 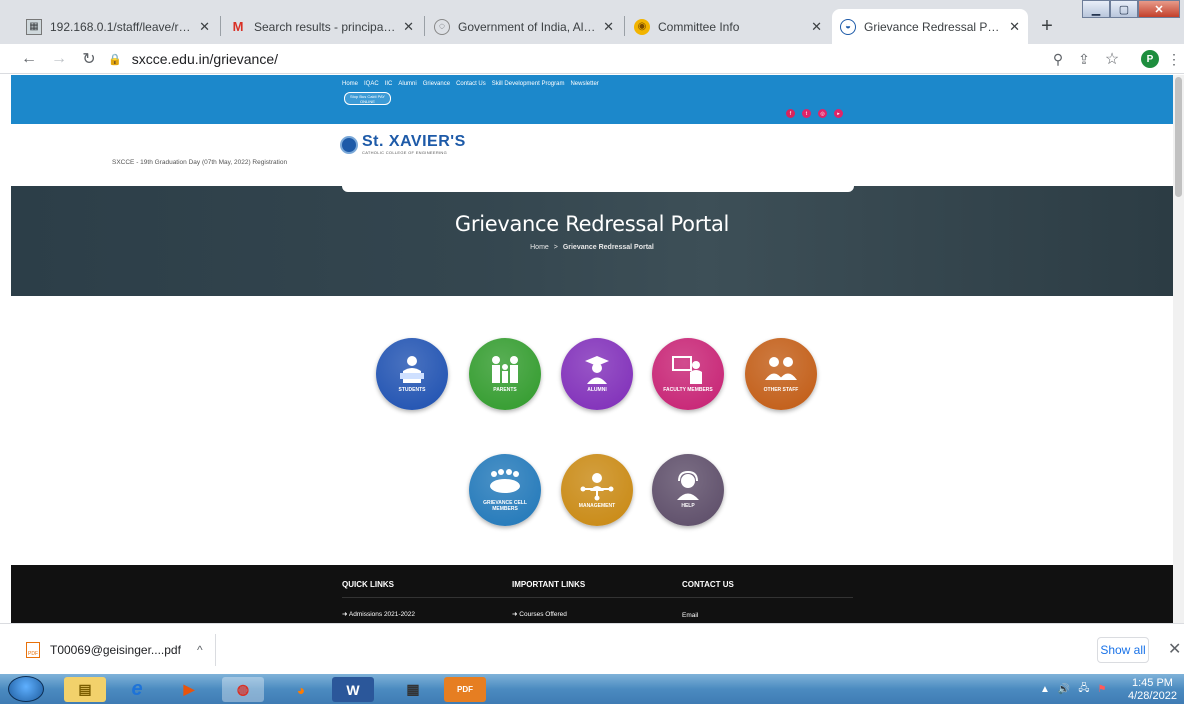 What do you see at coordinates (597, 374) in the screenshot?
I see `category-alumni: ALUMNI` at bounding box center [597, 374].